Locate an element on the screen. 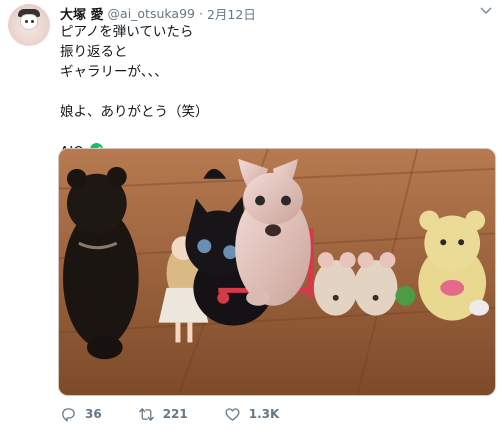  retweet-button: 221 is located at coordinates (163, 414).